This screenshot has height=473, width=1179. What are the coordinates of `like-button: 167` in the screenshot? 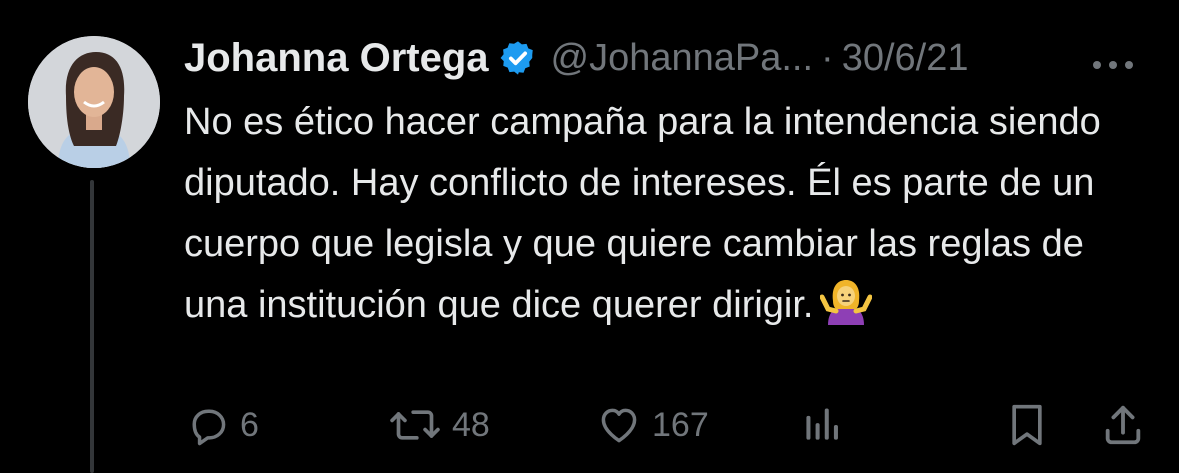 It's located at (652, 425).